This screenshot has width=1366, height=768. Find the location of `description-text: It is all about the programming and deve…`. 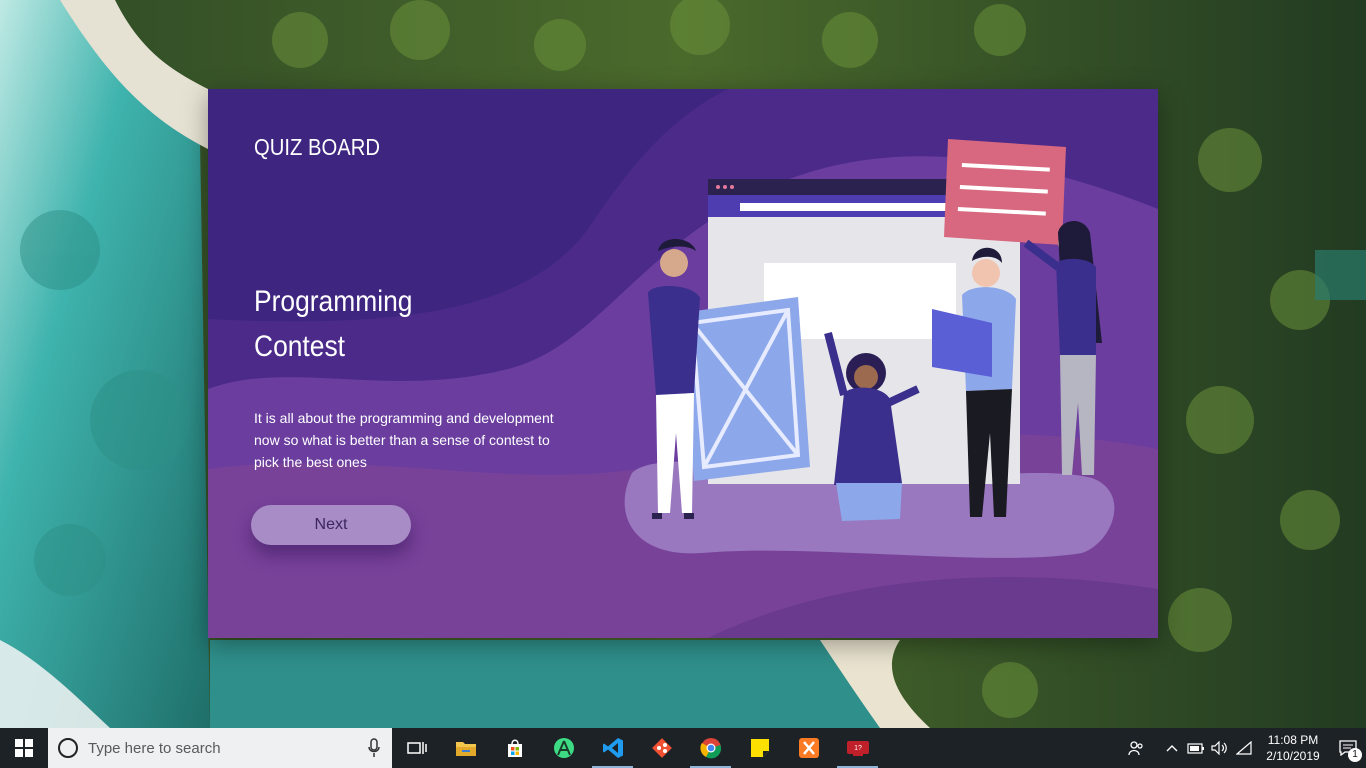

description-text: It is all about the programming and deve… is located at coordinates (404, 440).